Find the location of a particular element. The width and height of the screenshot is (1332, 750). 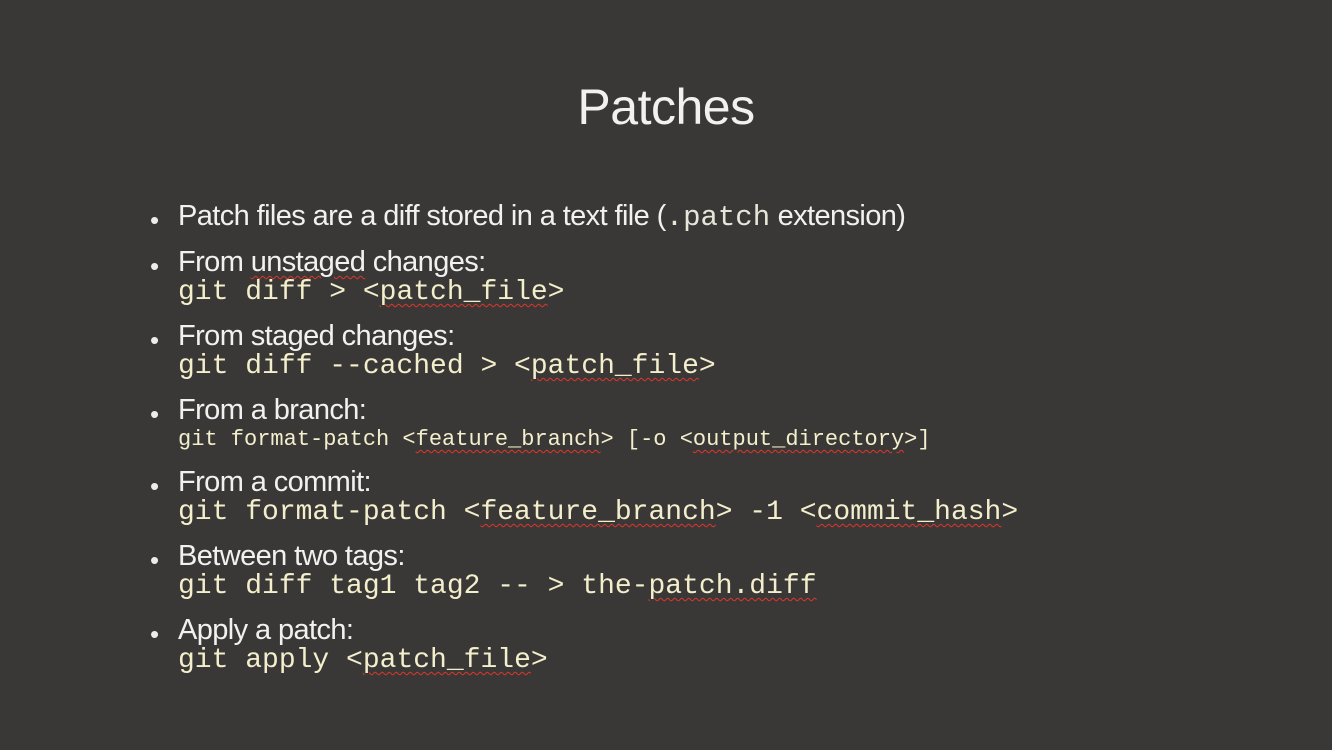

code-line: git apply <patch_file> is located at coordinates (744, 661).